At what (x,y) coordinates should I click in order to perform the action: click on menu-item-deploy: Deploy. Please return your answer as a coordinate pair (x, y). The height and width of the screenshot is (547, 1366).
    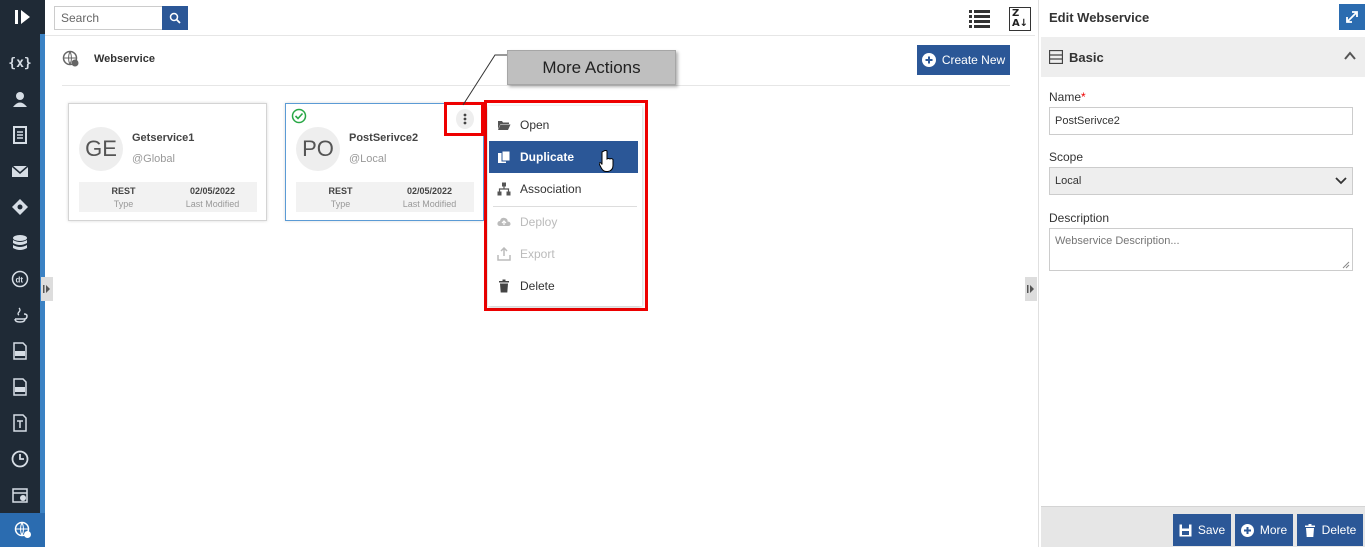
    Looking at the image, I should click on (563, 222).